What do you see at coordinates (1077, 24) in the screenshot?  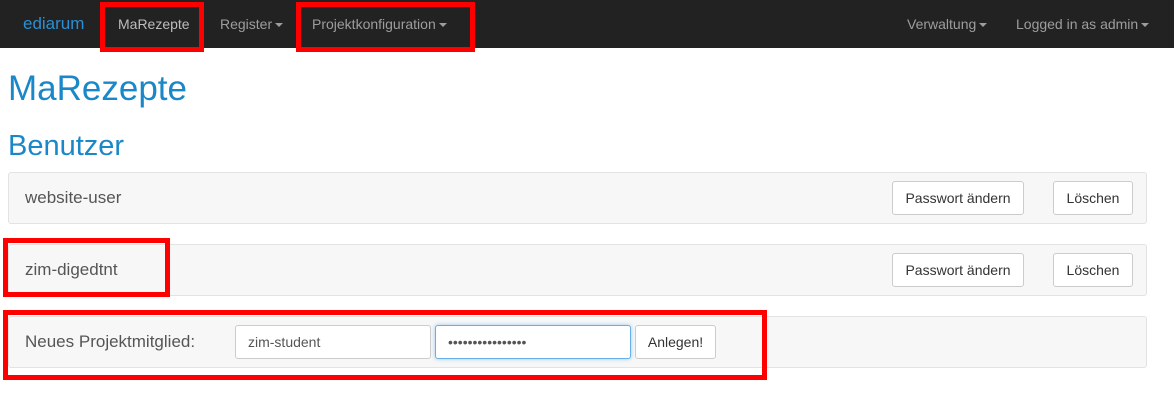 I see `nav-item-user-menu-label: Logged in as admin` at bounding box center [1077, 24].